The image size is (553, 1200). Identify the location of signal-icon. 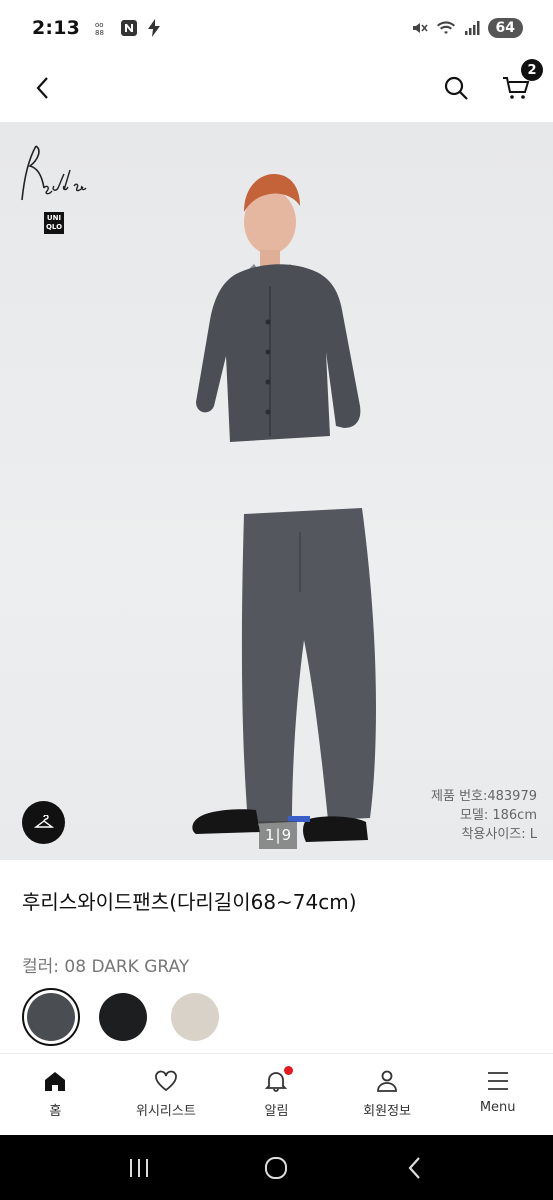
(472, 28).